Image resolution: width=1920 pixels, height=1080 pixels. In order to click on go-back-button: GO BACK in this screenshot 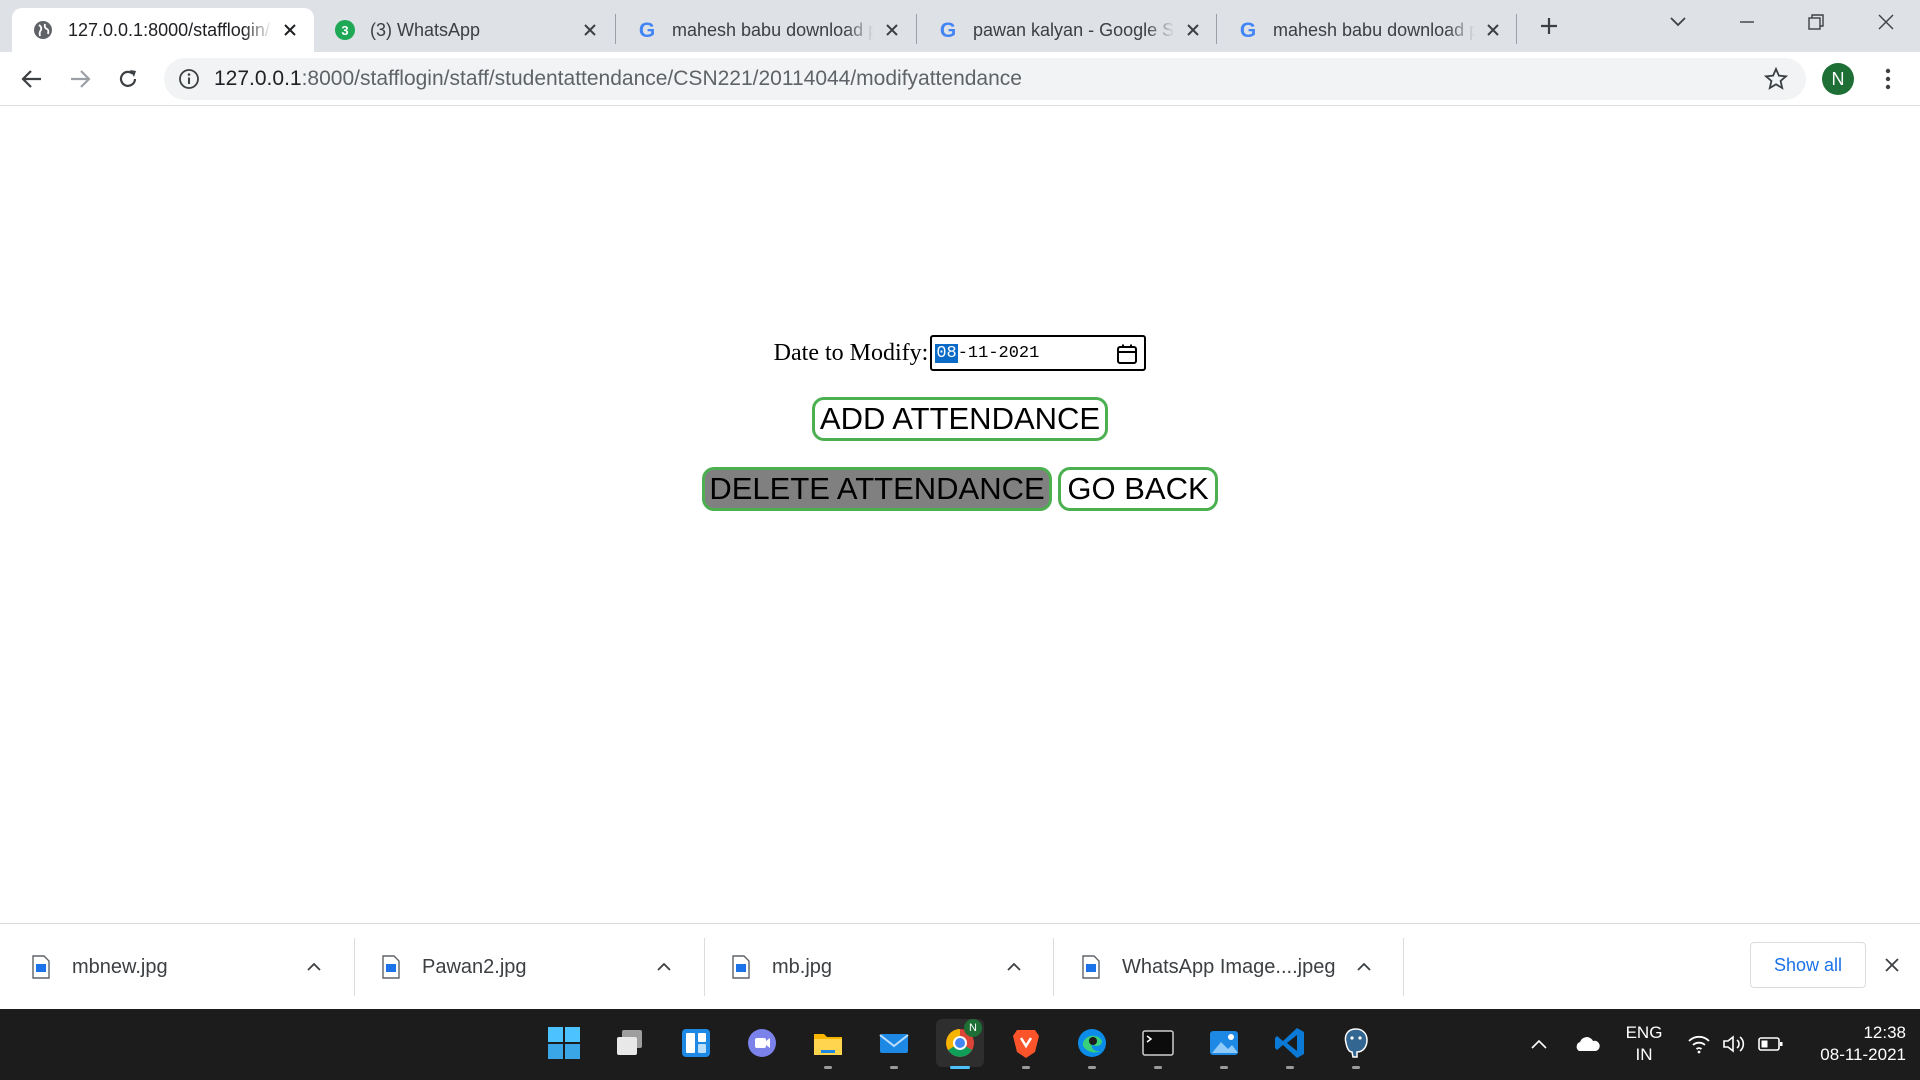, I will do `click(1138, 489)`.